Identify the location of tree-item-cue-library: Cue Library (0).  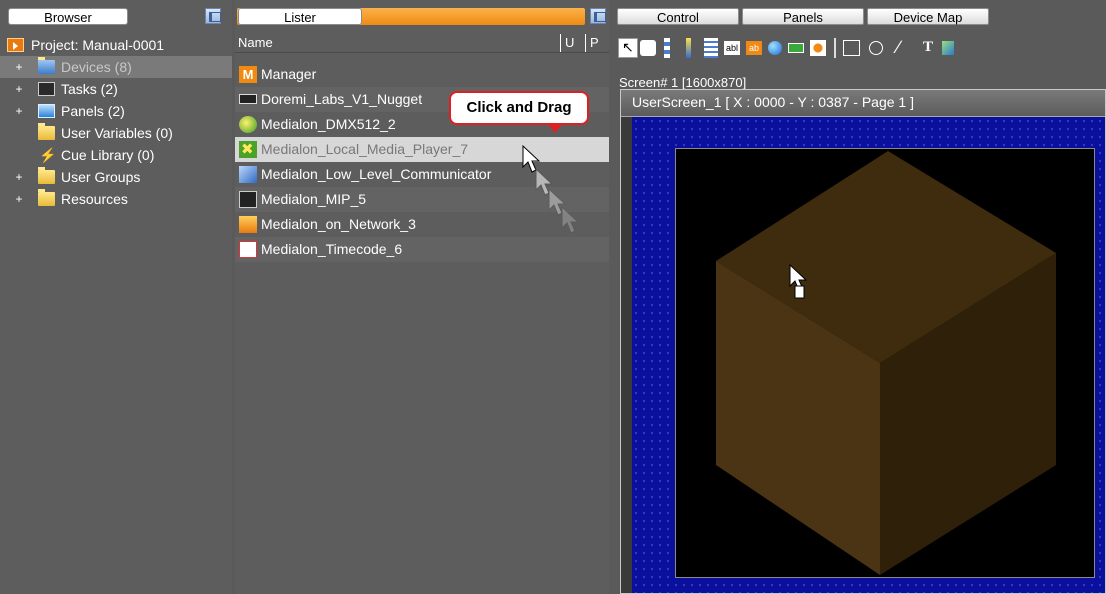
(116, 155).